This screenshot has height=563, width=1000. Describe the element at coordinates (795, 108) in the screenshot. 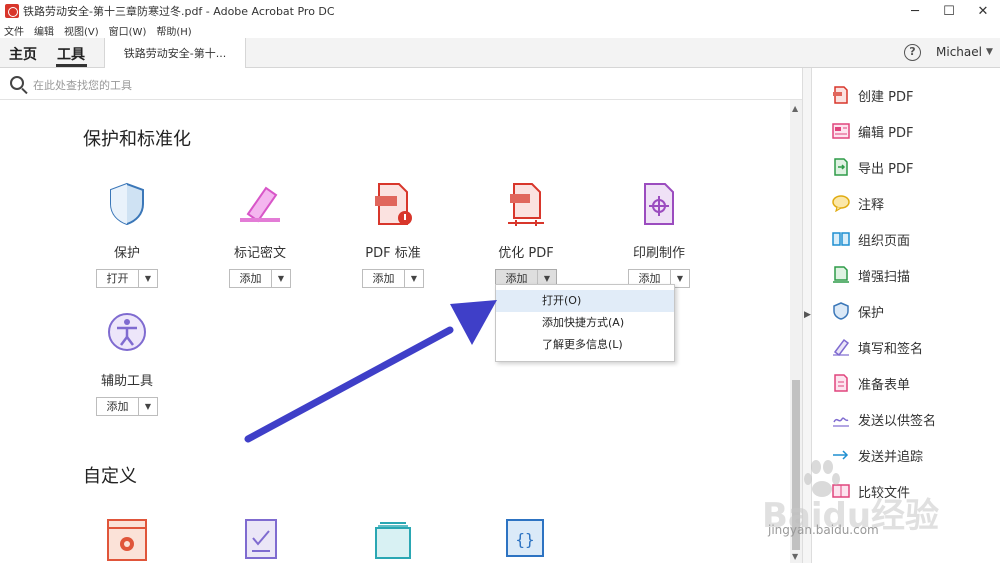

I see `scroll-up-icon: ▲` at that location.